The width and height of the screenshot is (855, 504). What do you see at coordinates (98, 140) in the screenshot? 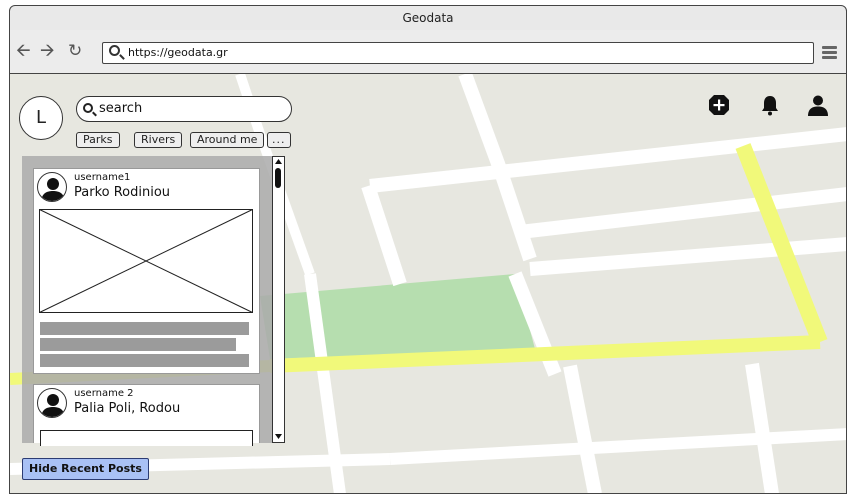
I see `filter-chip-parks: Parks` at bounding box center [98, 140].